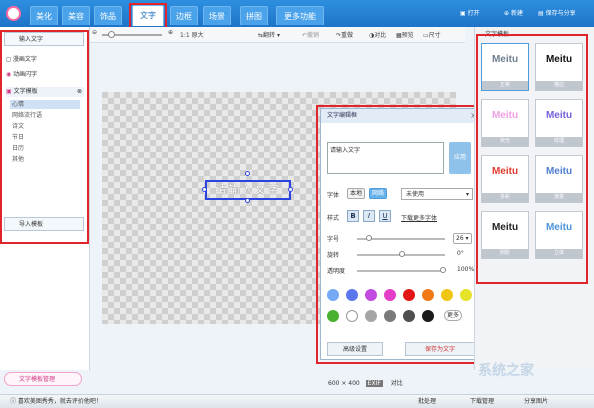  Describe the element at coordinates (405, 34) in the screenshot. I see `preview-button: ▦预览` at that location.